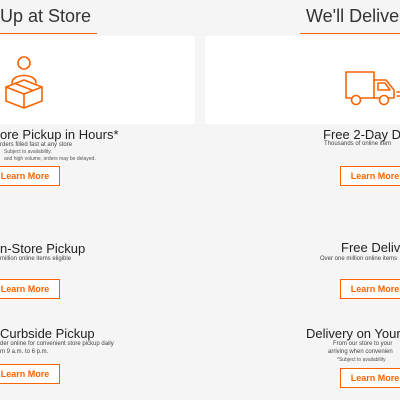 The image size is (400, 400). What do you see at coordinates (36, 259) in the screenshot?
I see `instore-pickup-desc: million online items eligible` at bounding box center [36, 259].